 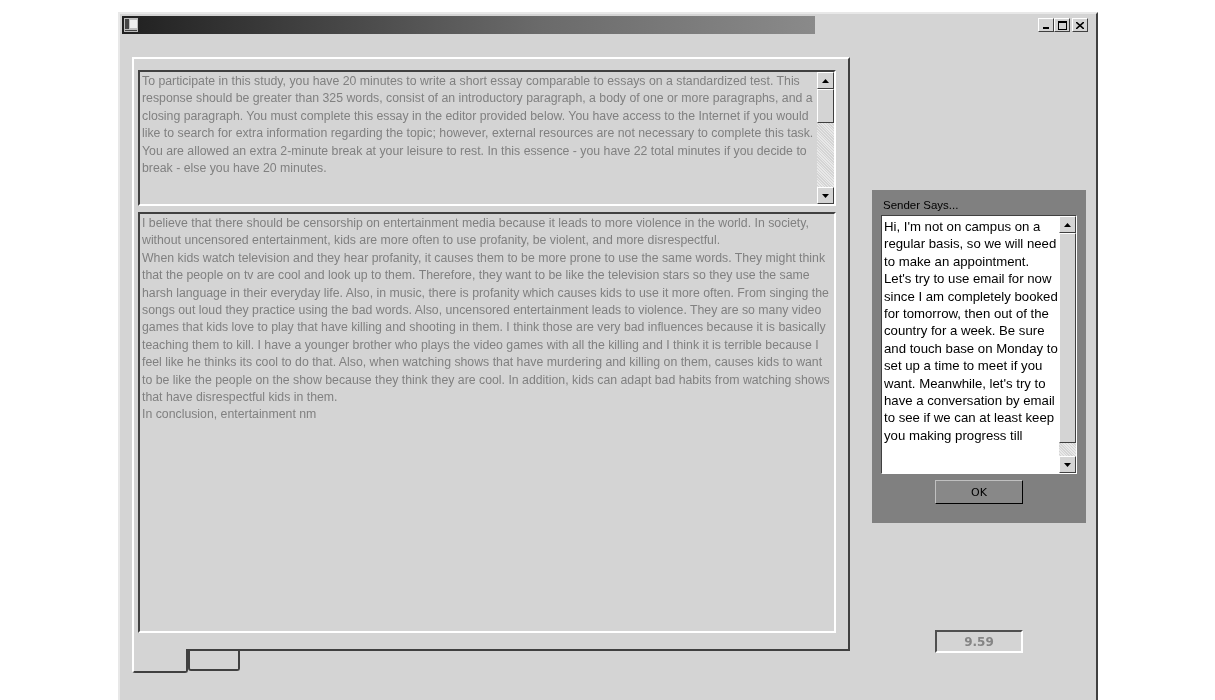 I want to click on message-text: Hi, I'm not on campus on a regular basis, so we will need to make an appointment. Let's try to use email for now since I am completely booked for tomorrow, then out of the country for a week. Be sure and touch base on Monday to set up a time to meet if you want. Meanwhile, let's try to have a conversation by email to see if we can at least keep you making progress till, so click(x=971, y=331).